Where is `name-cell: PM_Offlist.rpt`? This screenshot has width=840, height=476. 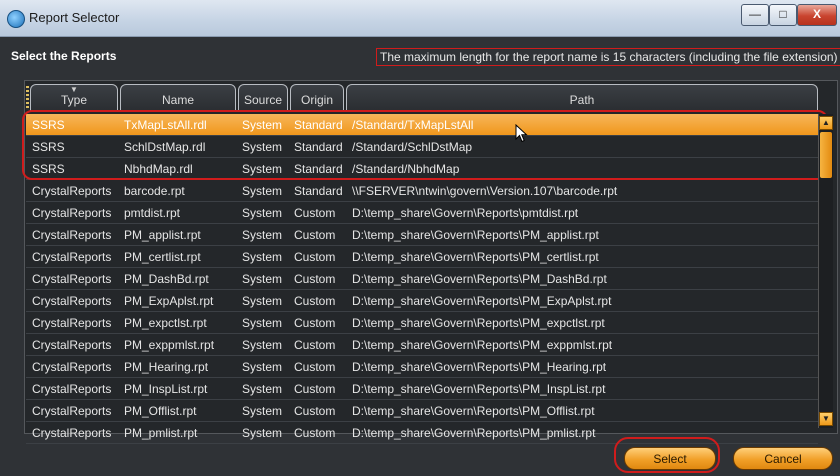 name-cell: PM_Offlist.rpt is located at coordinates (160, 411).